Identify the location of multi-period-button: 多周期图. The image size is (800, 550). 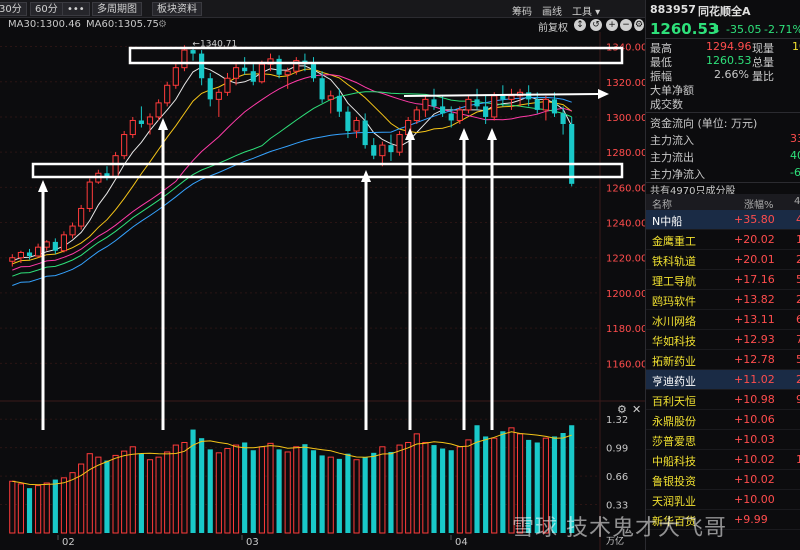
(117, 9).